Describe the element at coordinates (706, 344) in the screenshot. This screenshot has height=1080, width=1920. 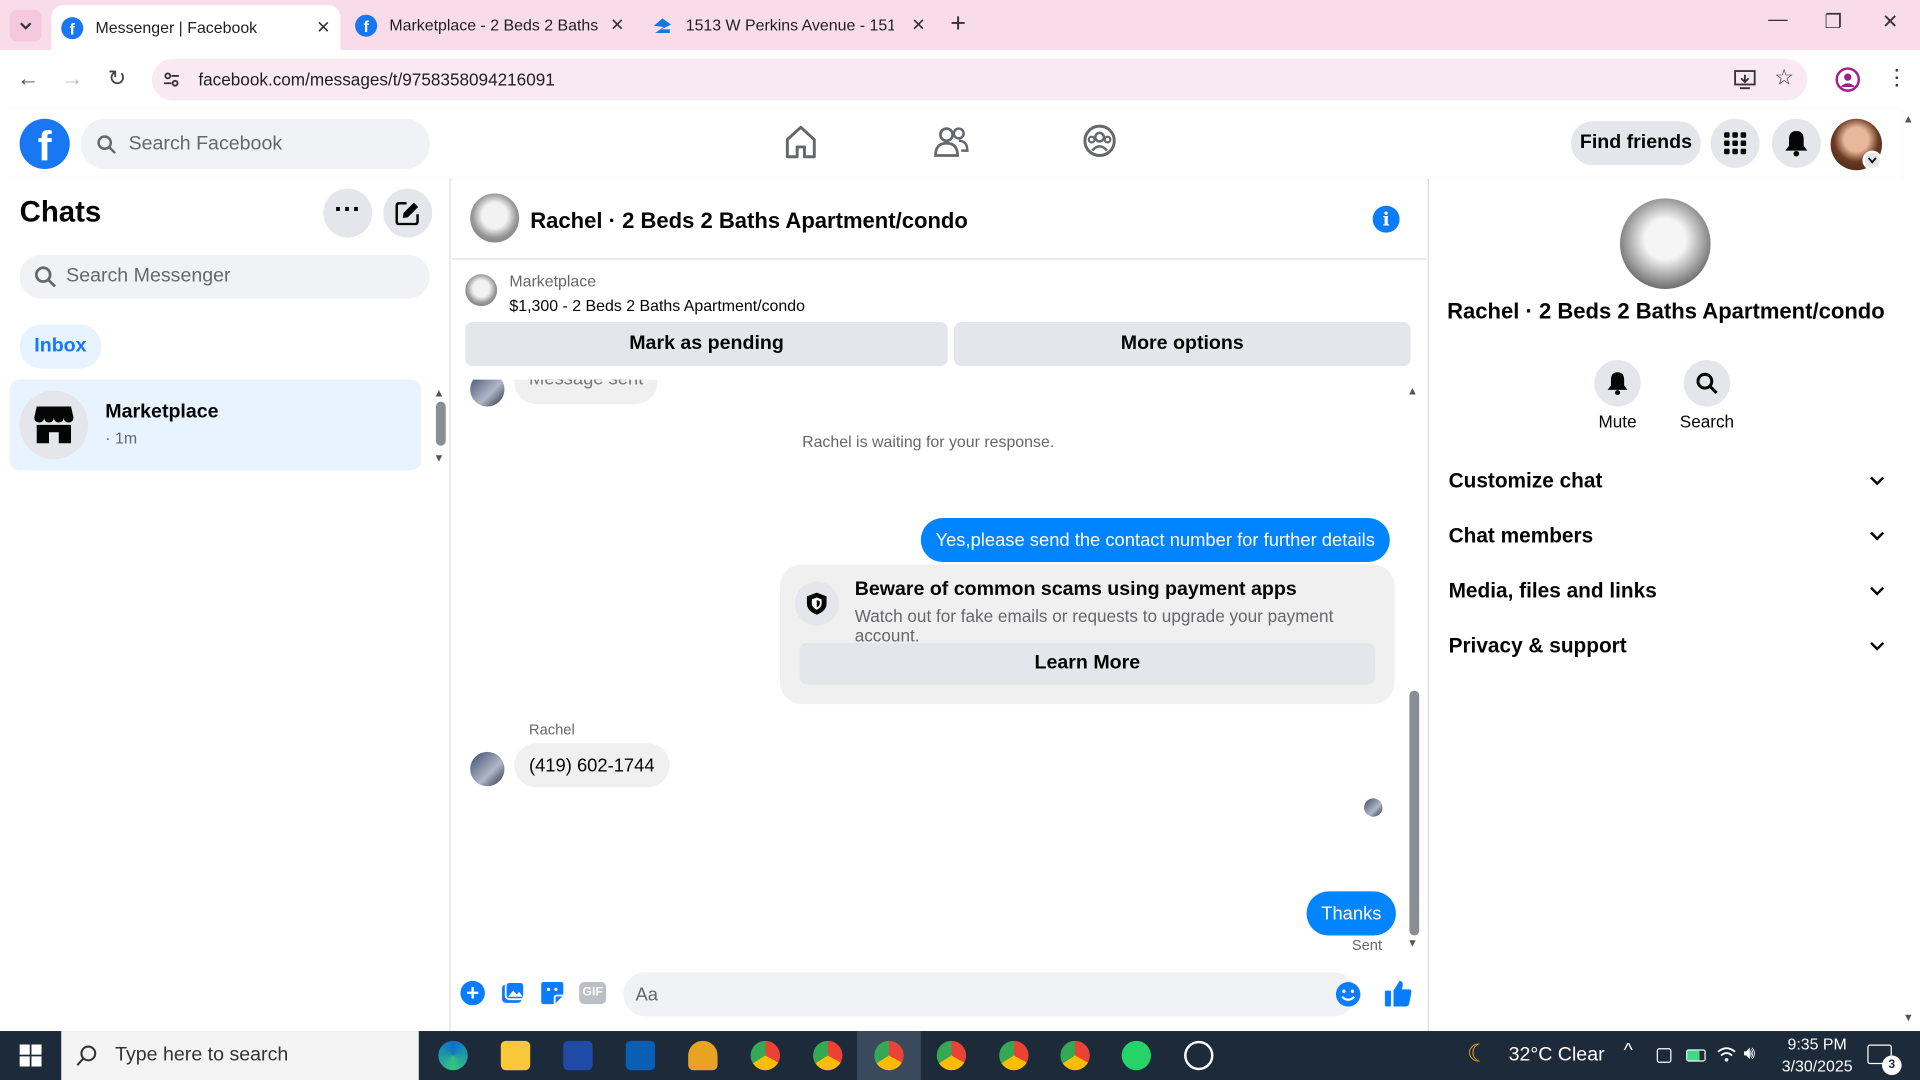
I see `mark-as-pending-button: Mark as pending` at that location.